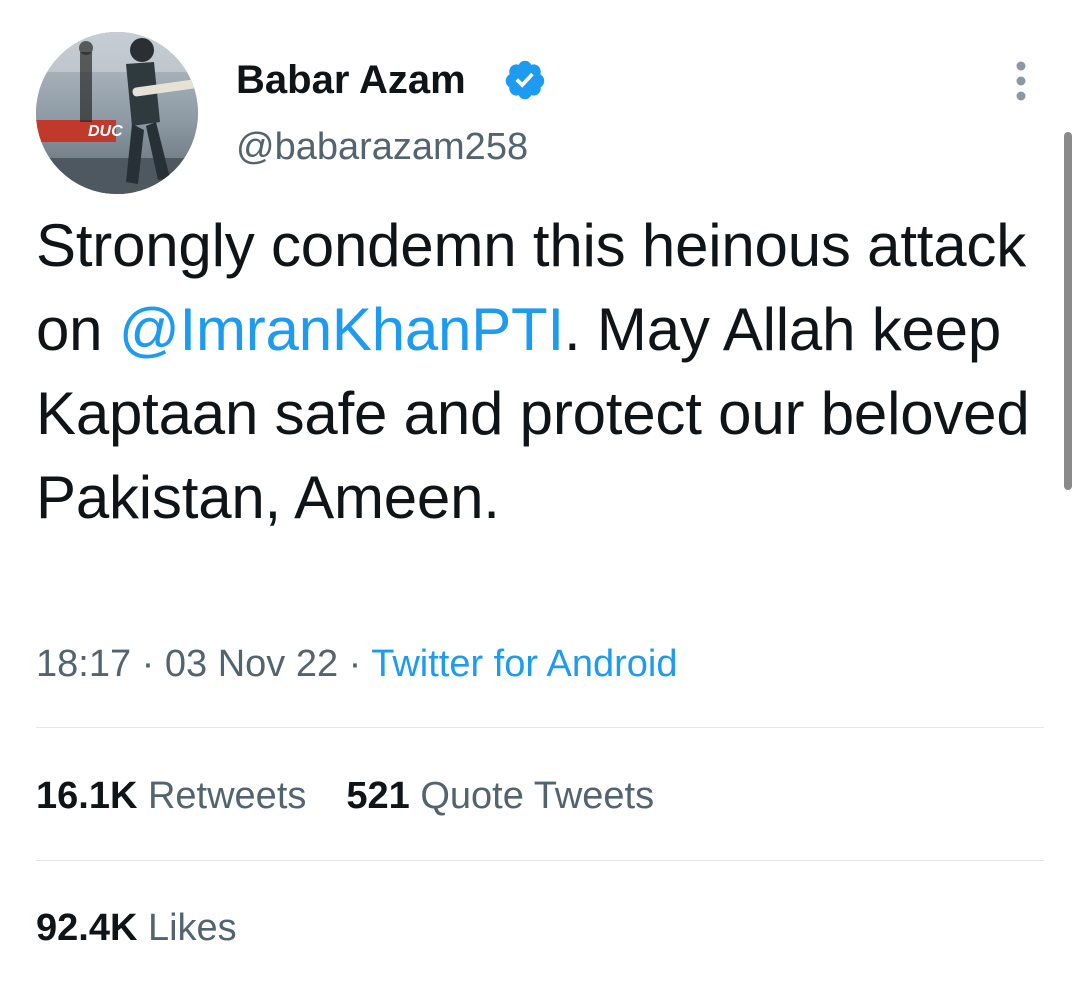  Describe the element at coordinates (251, 664) in the screenshot. I see `tweet-date: 03 Nov 22` at that location.